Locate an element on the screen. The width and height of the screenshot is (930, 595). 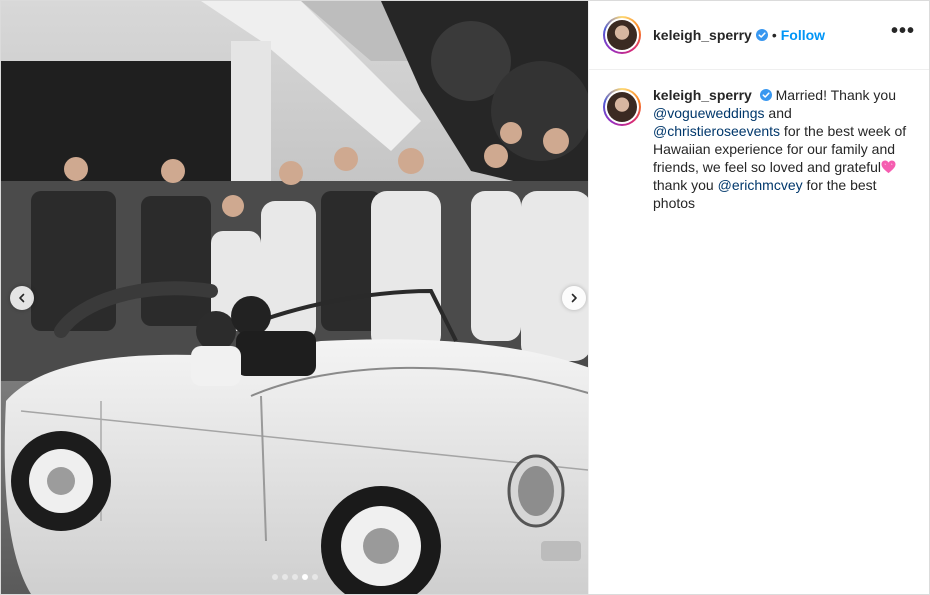
next-slide-button is located at coordinates (574, 298).